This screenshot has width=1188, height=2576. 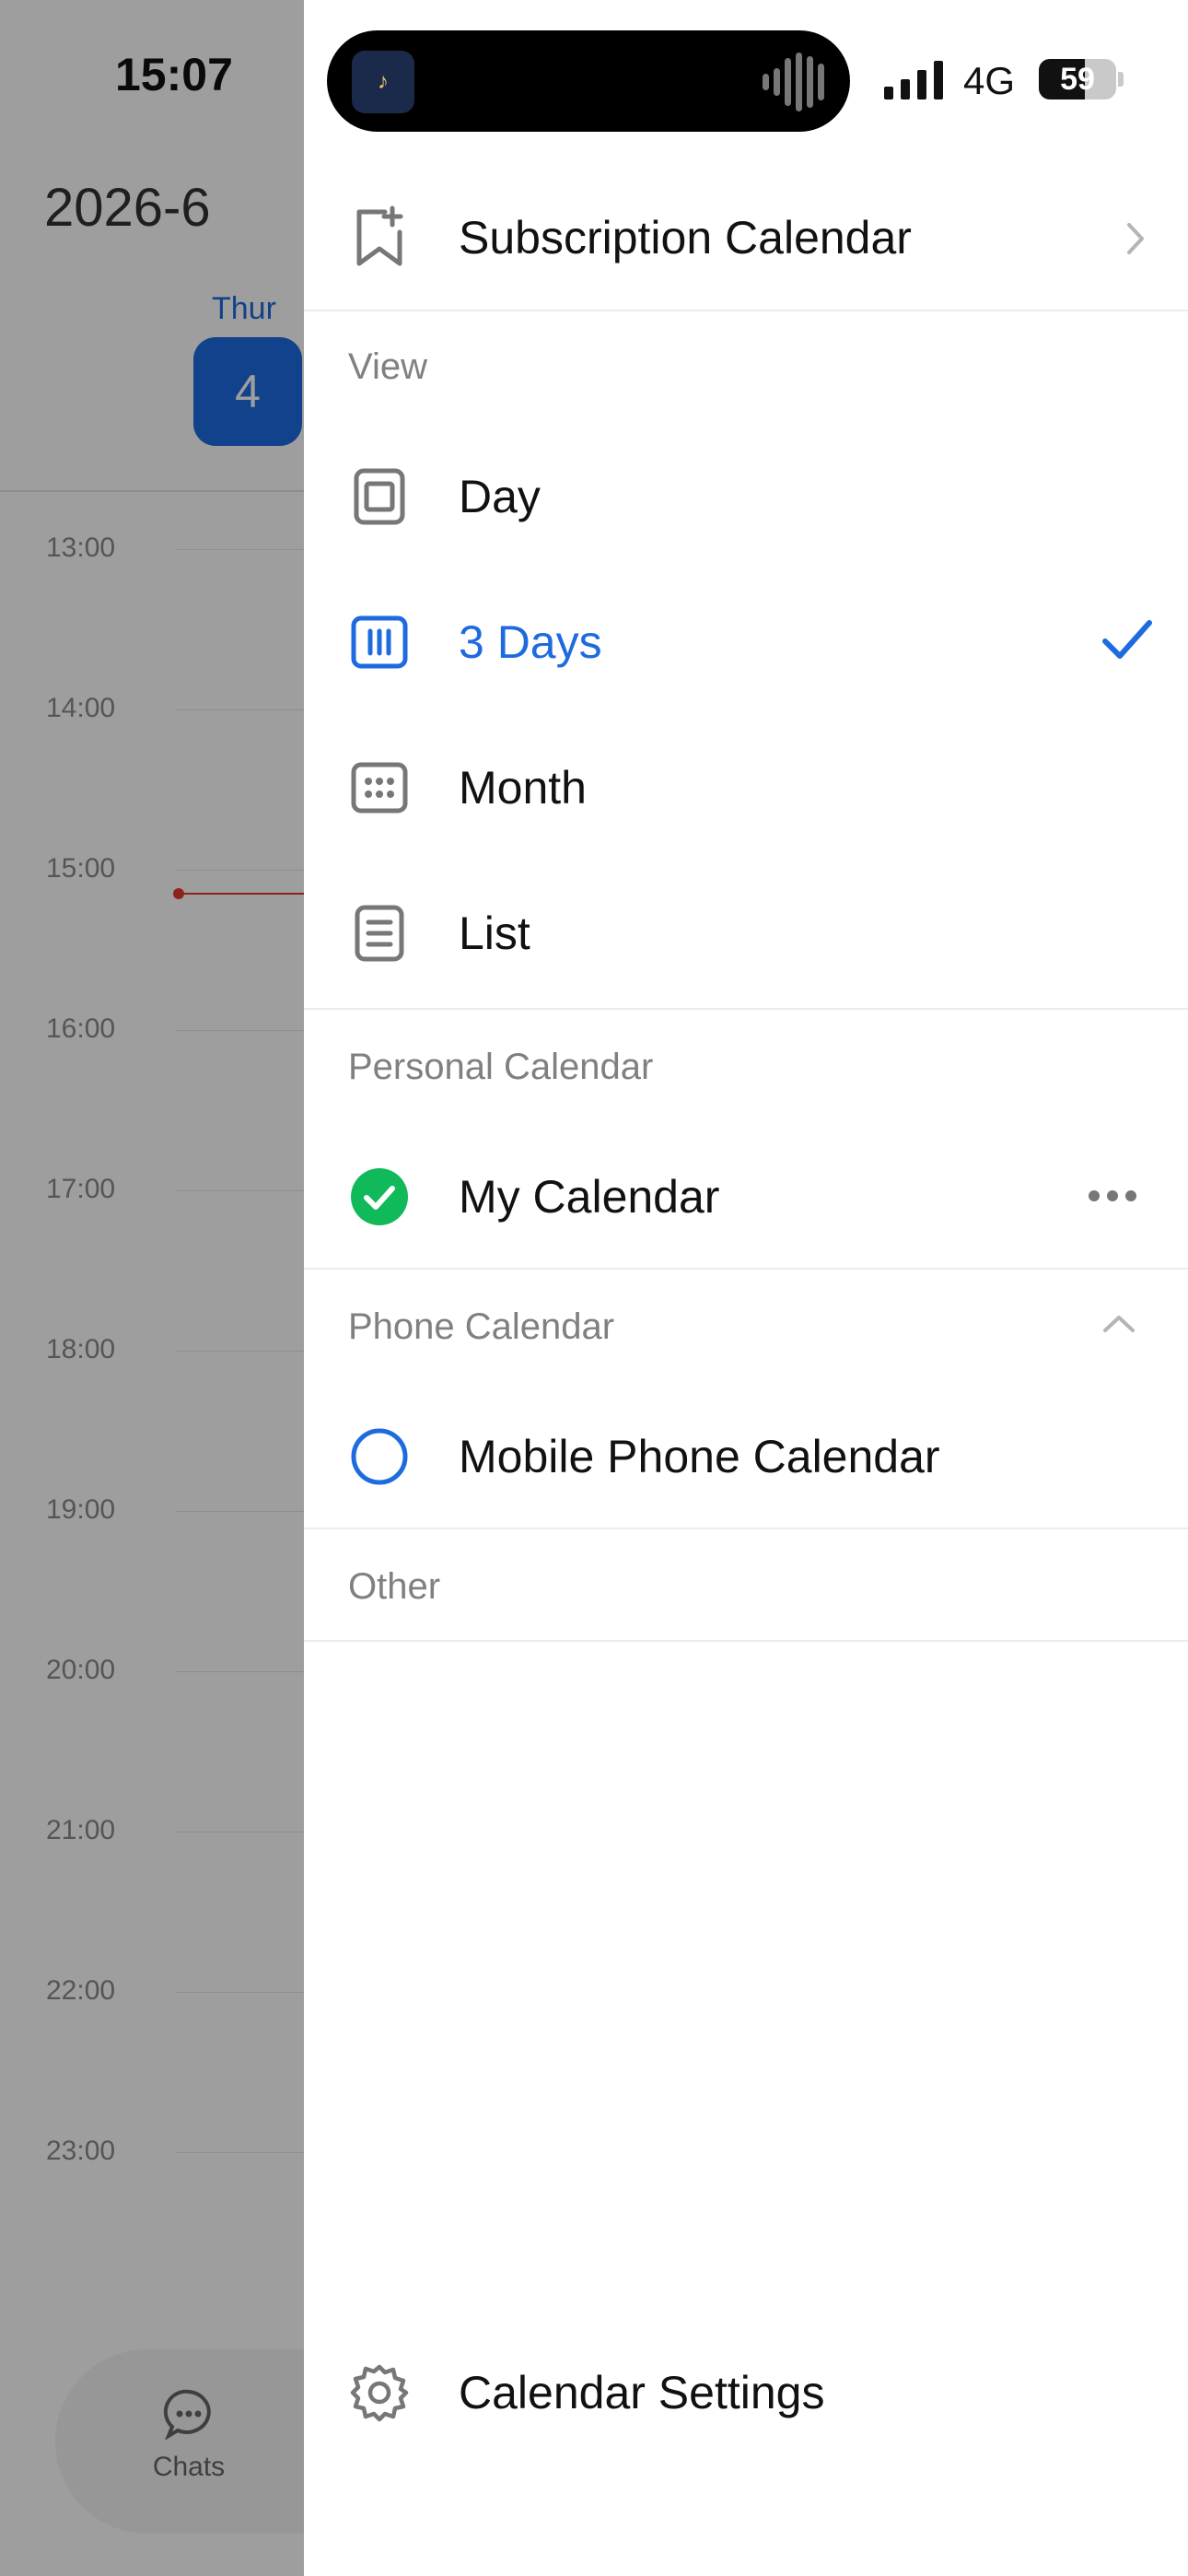 I want to click on view-option-3-days: 3 Days, so click(x=746, y=642).